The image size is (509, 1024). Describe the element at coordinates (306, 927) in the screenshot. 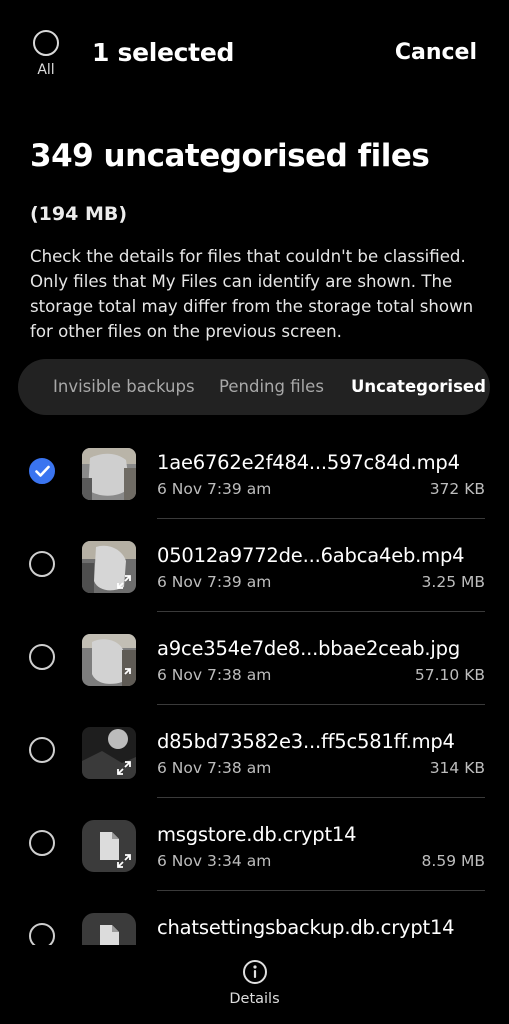

I see `file-name: chatsettingsbackup.db.crypt14` at that location.